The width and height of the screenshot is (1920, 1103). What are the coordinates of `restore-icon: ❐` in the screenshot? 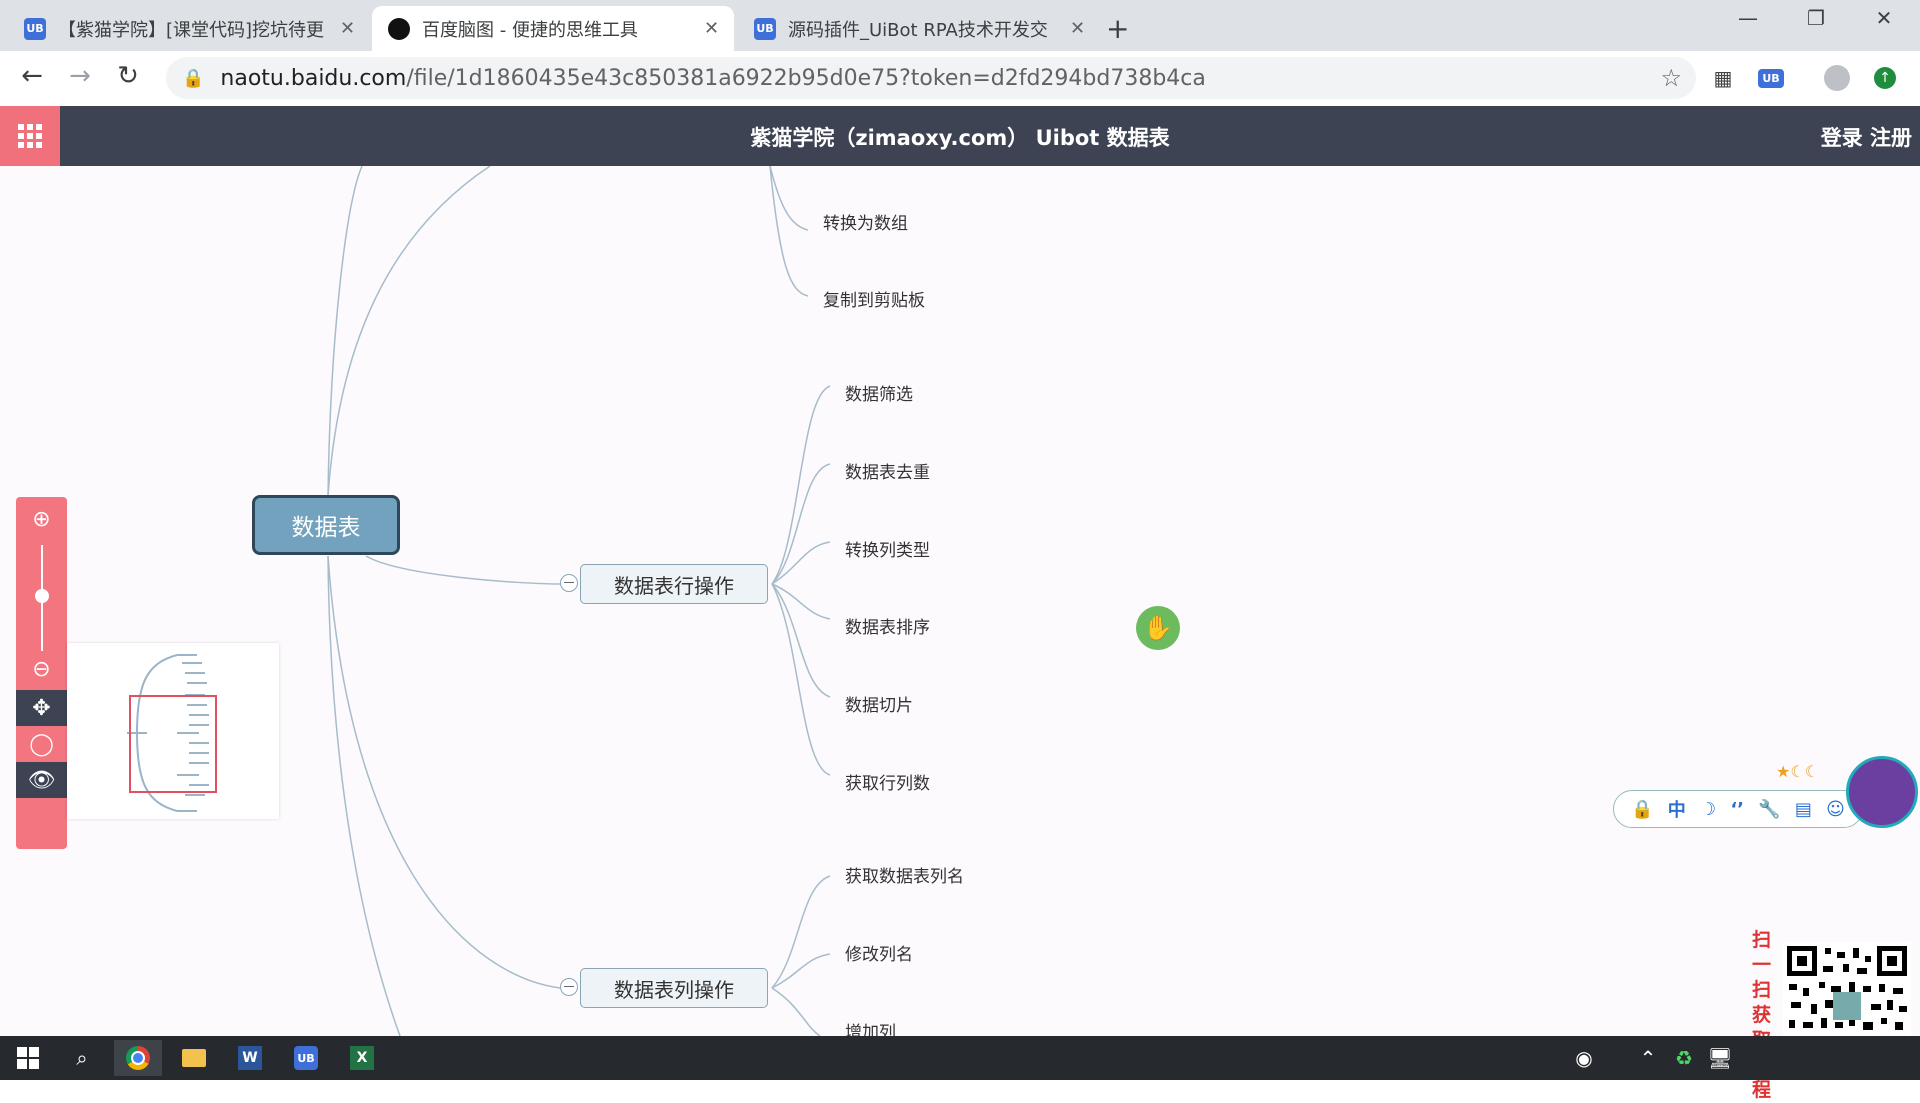 It's located at (1816, 18).